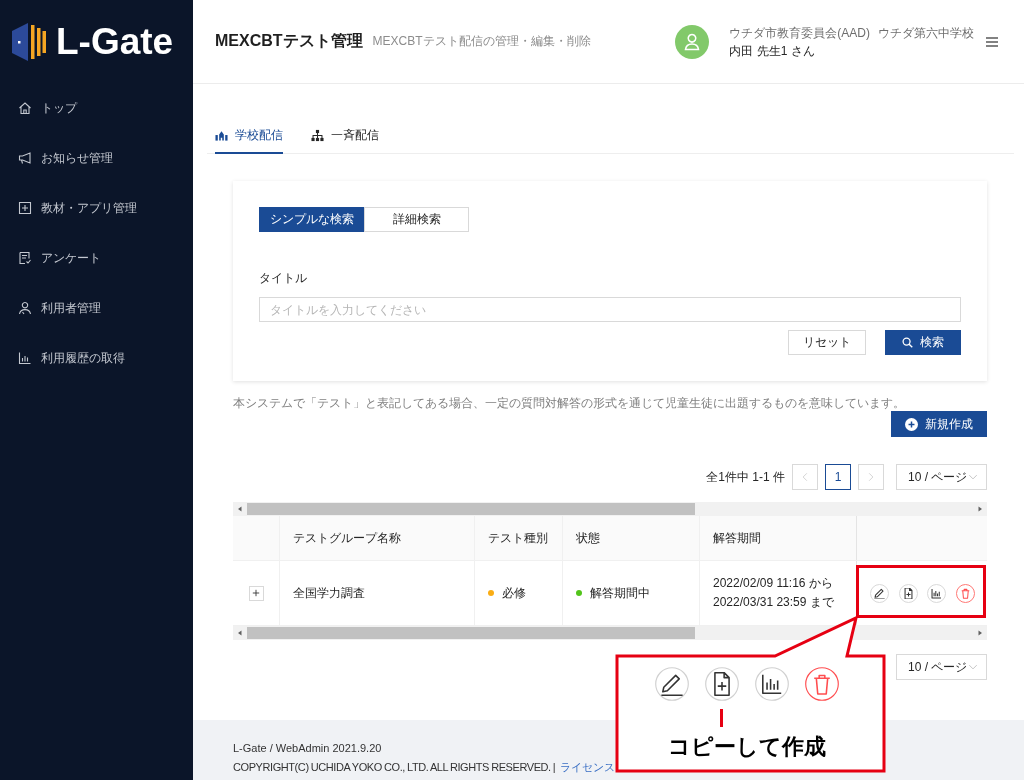 The height and width of the screenshot is (780, 1024). Describe the element at coordinates (25, 308) in the screenshot. I see `person-icon` at that location.